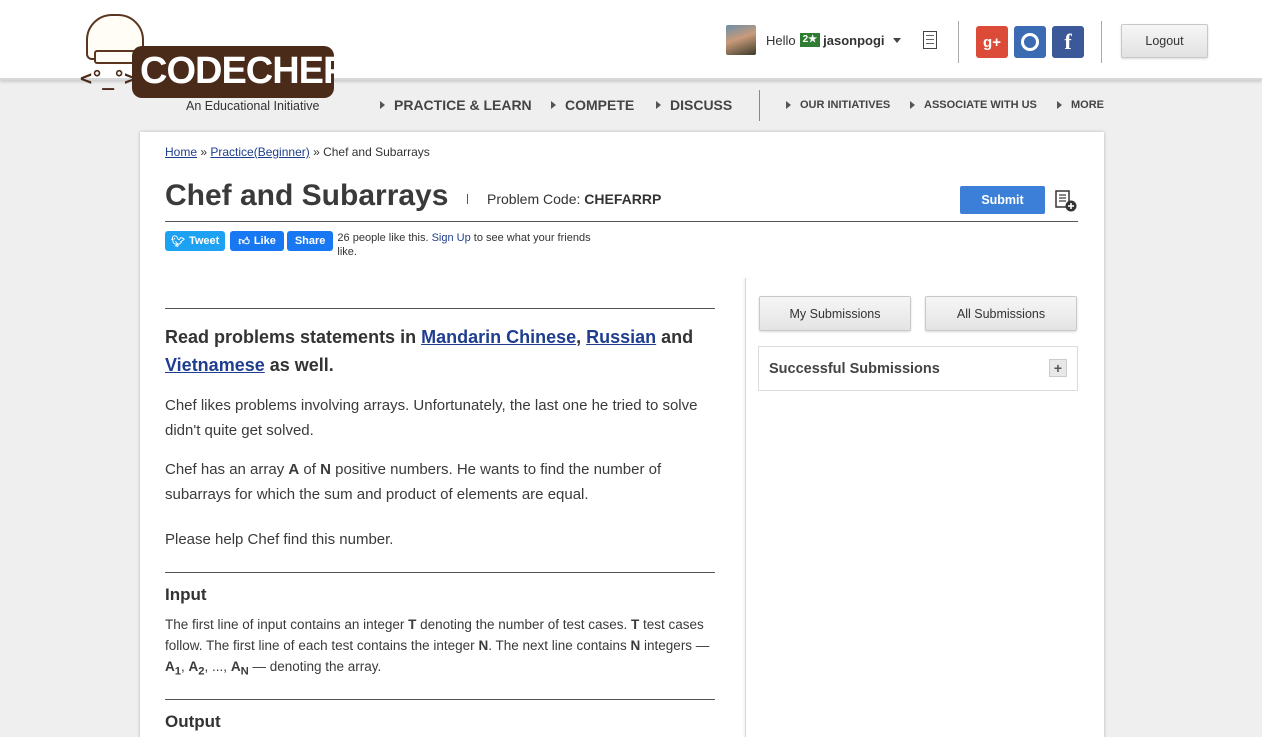  I want to click on chevron-down-icon, so click(896, 40).